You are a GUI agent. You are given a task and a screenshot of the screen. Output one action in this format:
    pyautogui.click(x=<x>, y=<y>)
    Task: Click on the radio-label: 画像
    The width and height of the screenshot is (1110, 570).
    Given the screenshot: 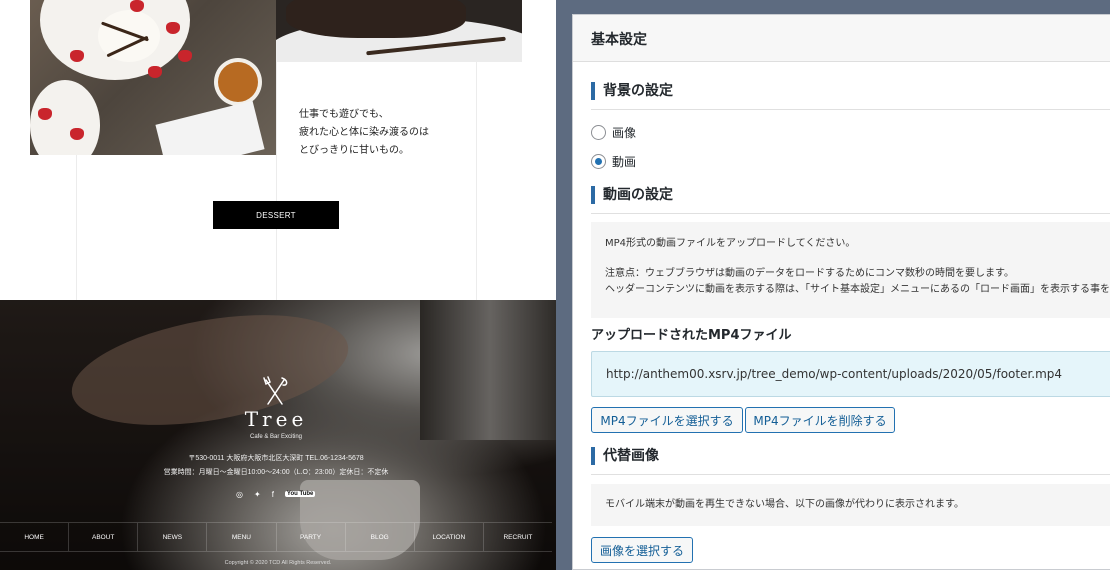 What is the action you would take?
    pyautogui.click(x=624, y=133)
    